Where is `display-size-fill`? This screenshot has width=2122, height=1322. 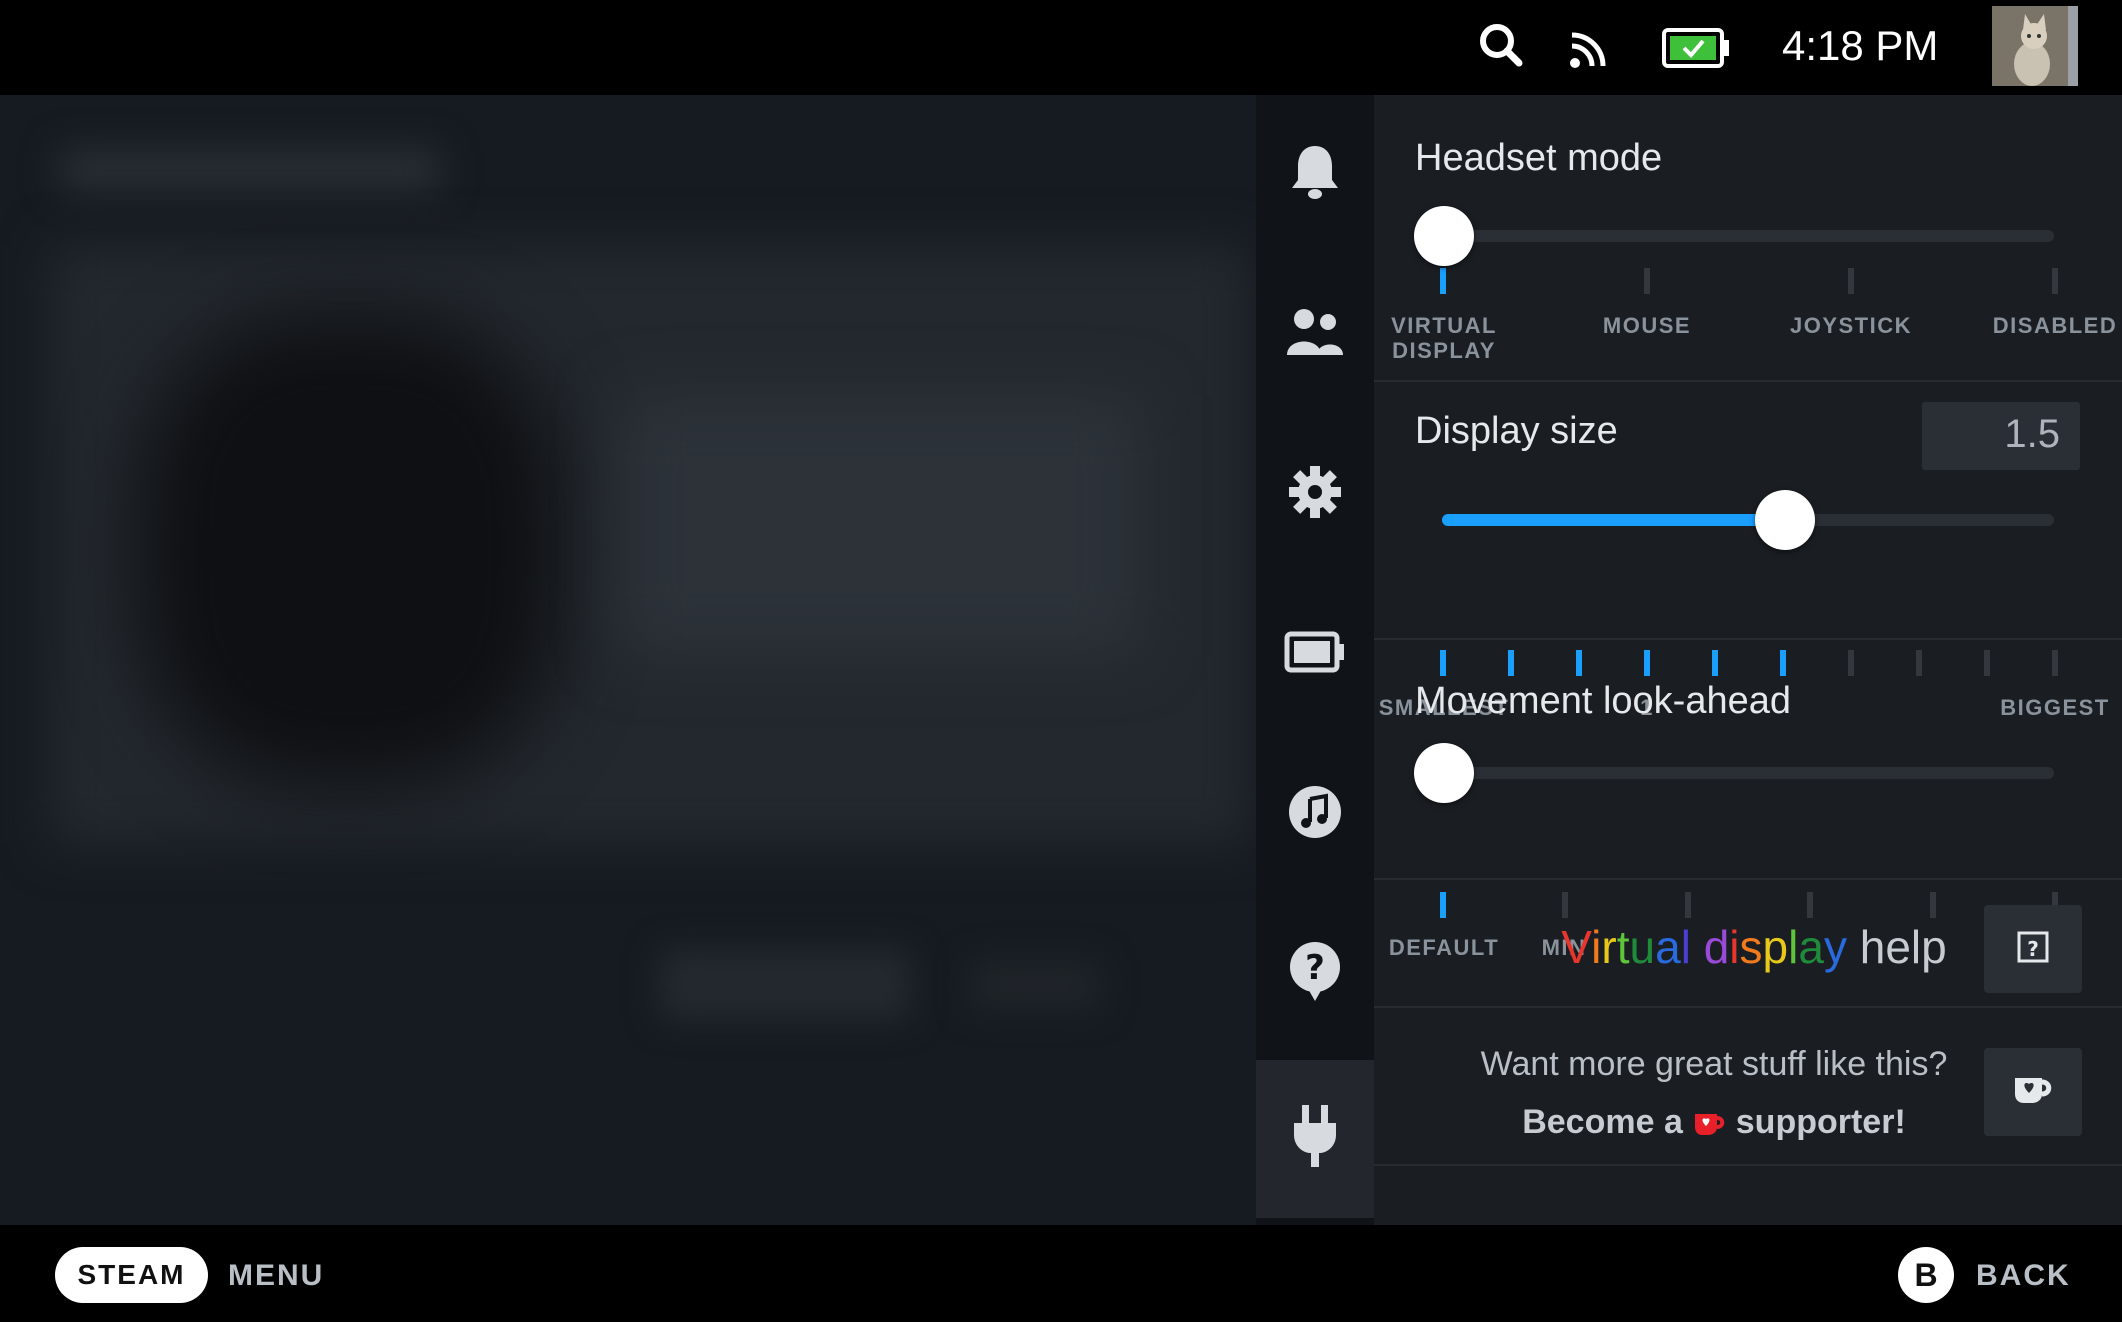
display-size-fill is located at coordinates (1614, 520).